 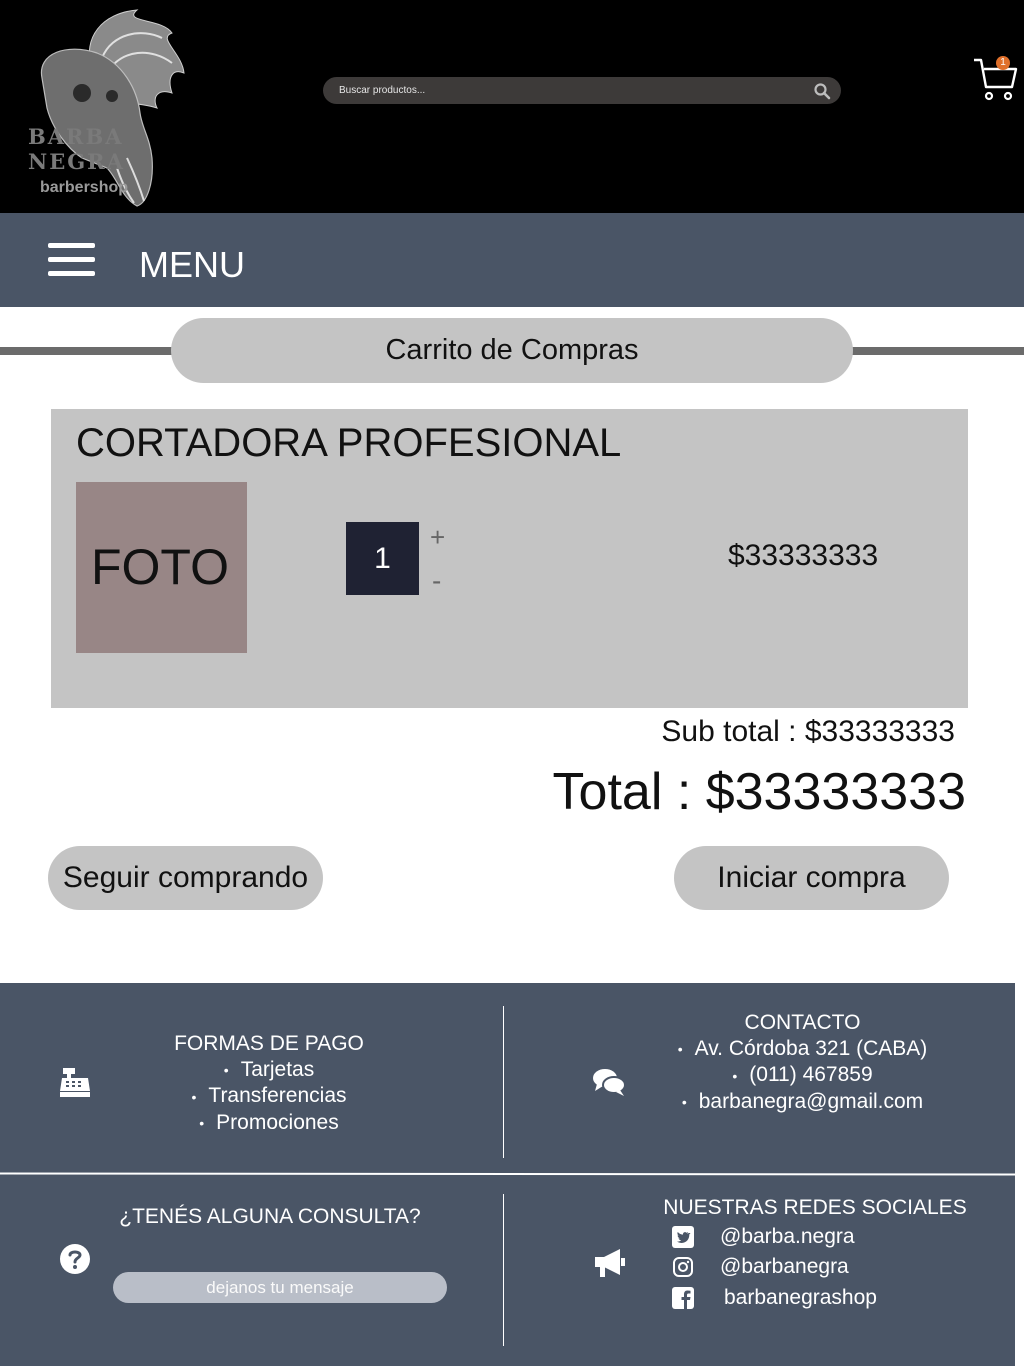 What do you see at coordinates (609, 1082) in the screenshot?
I see `chat-bubbles-icon` at bounding box center [609, 1082].